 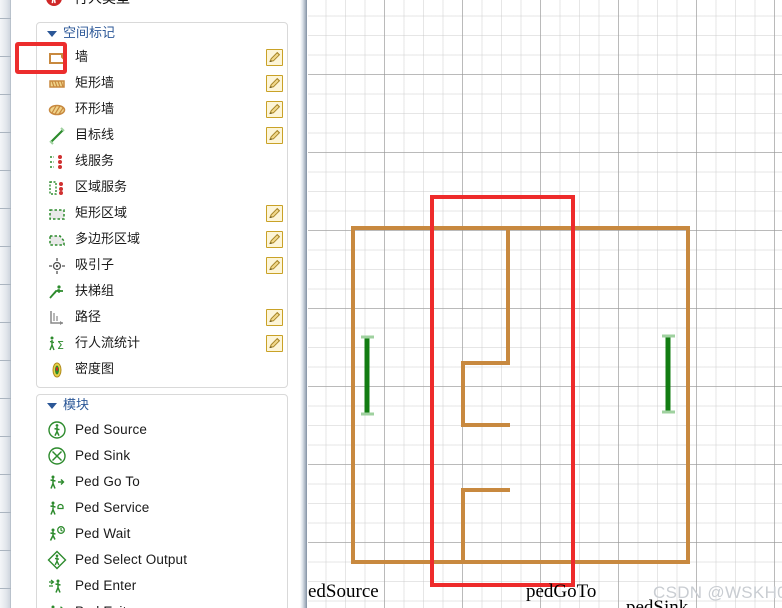 What do you see at coordinates (57, 560) in the screenshot?
I see `ped-select-output-icon` at bounding box center [57, 560].